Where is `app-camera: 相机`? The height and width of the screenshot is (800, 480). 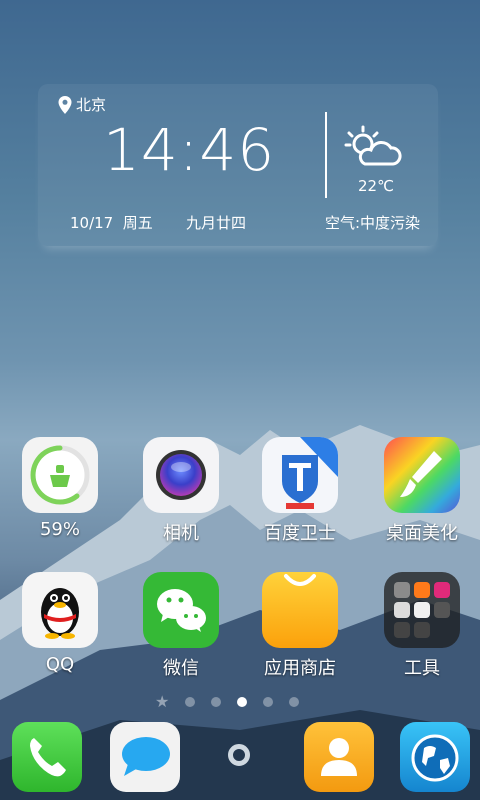 app-camera: 相机 is located at coordinates (181, 491).